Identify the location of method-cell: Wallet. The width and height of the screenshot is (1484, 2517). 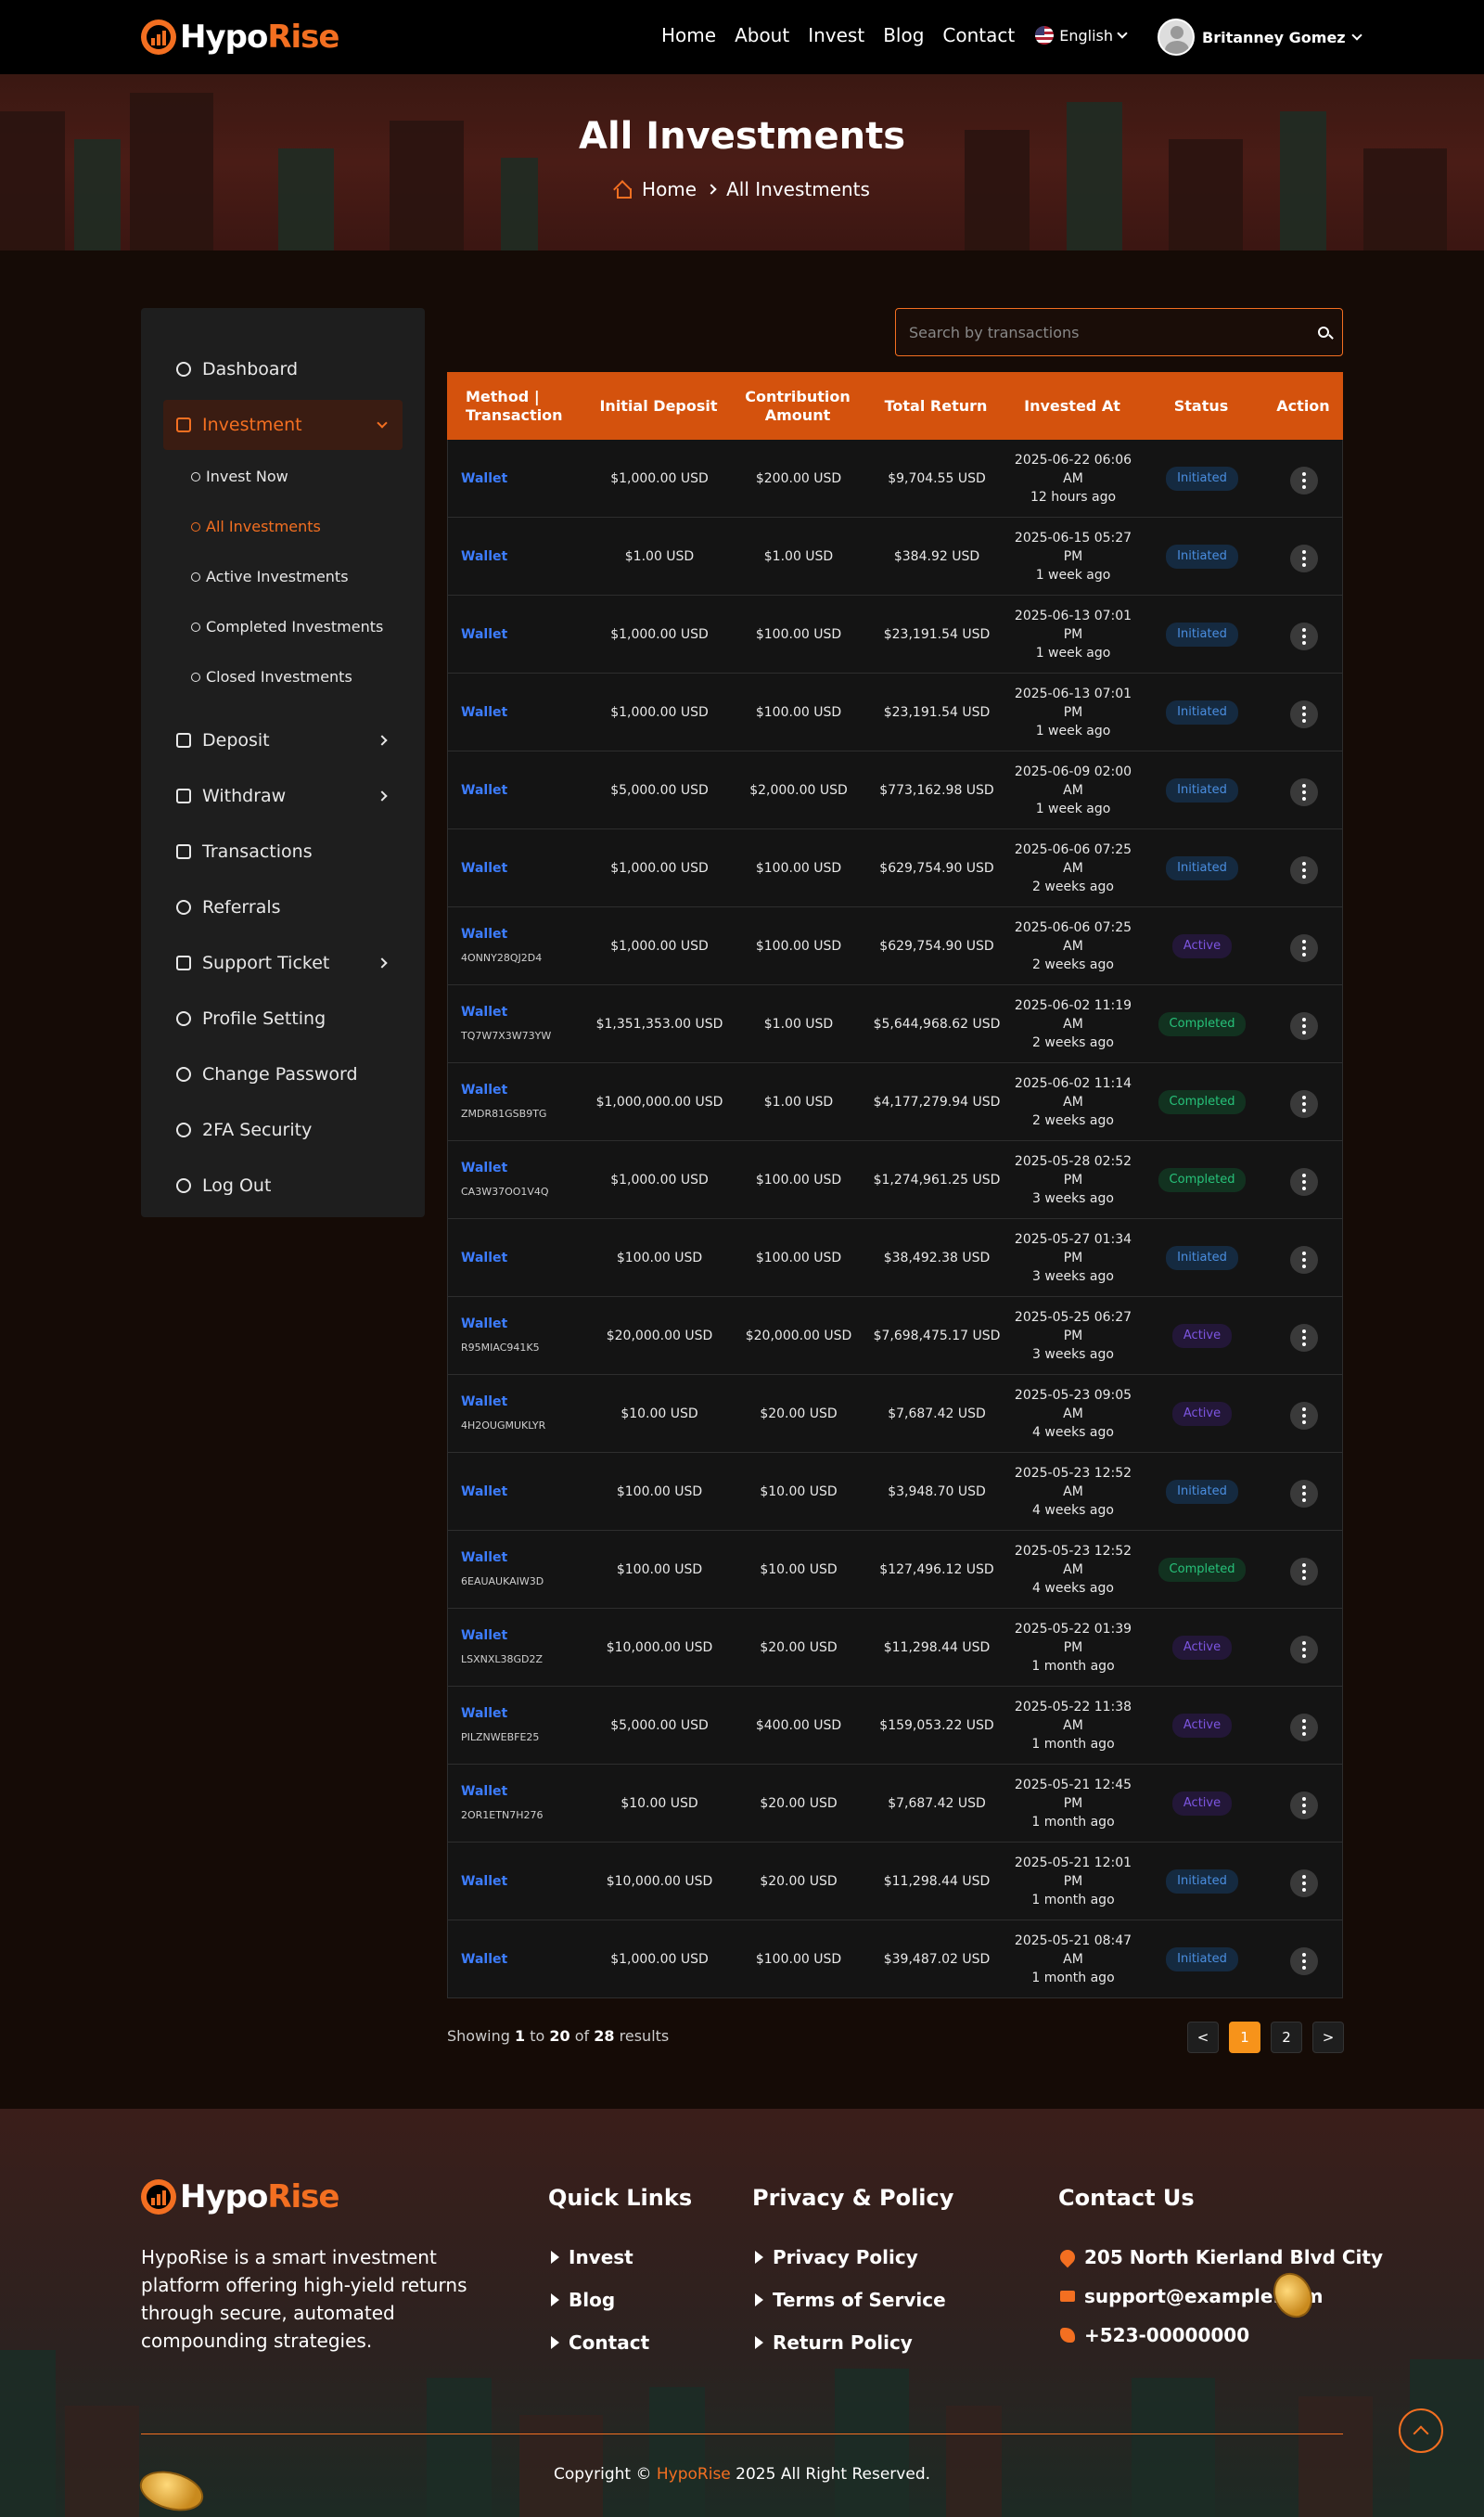
(518, 1258).